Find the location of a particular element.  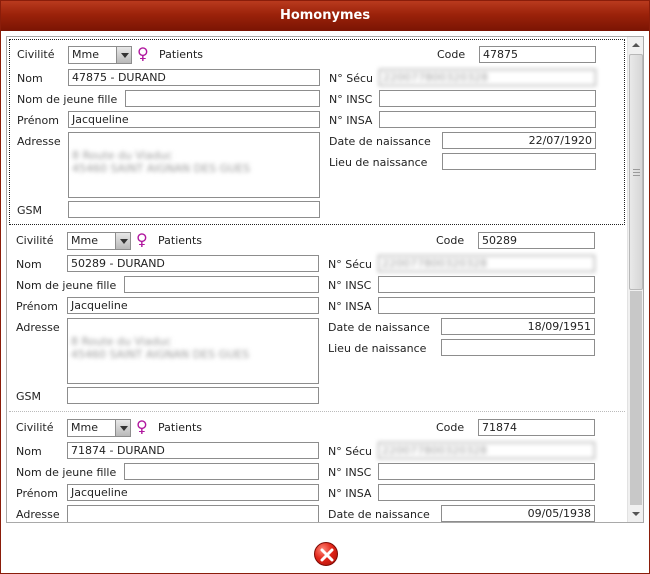

vertical-scrollbar is located at coordinates (635, 279).